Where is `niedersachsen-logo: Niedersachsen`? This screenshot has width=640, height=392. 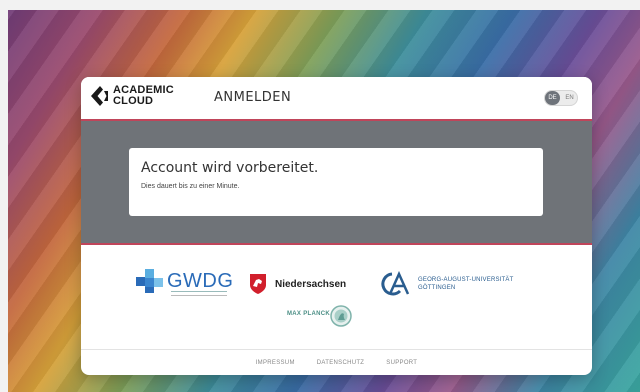 niedersachsen-logo: Niedersachsen is located at coordinates (297, 284).